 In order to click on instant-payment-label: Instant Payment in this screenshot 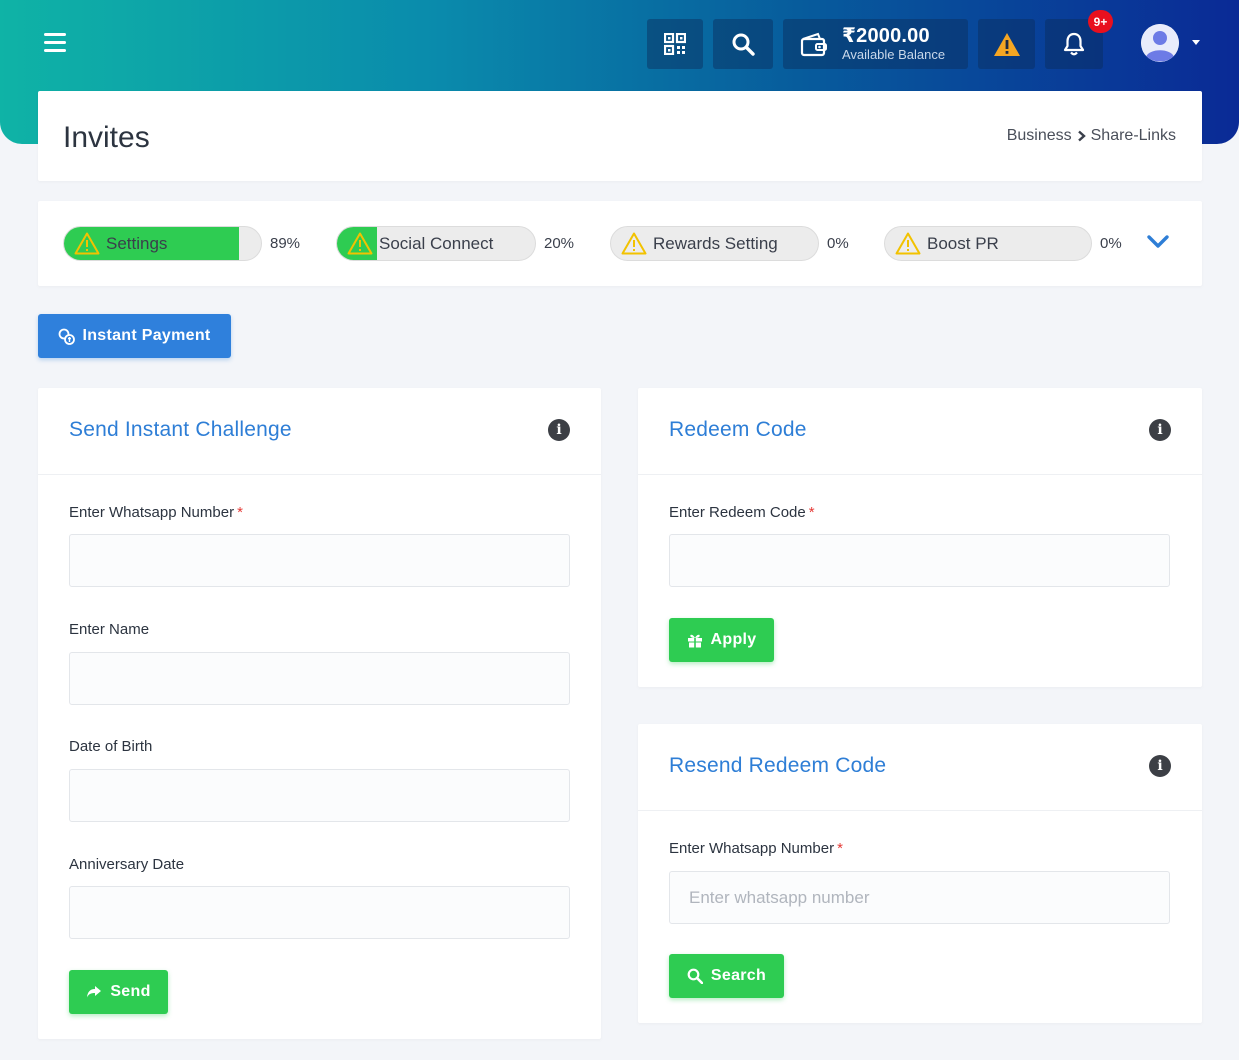, I will do `click(146, 335)`.